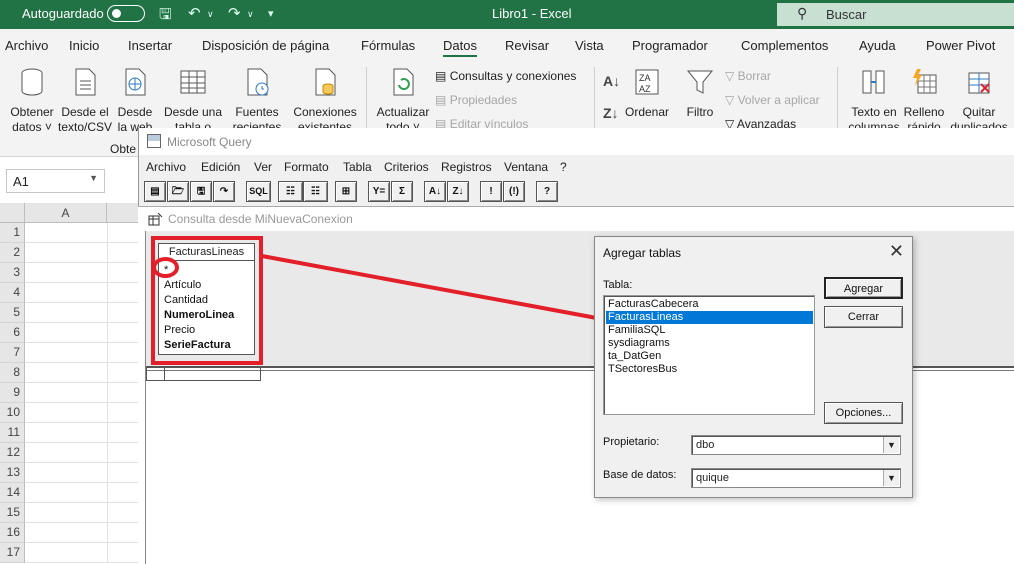  I want to click on borrar-button: ▽ Borrar, so click(748, 76).